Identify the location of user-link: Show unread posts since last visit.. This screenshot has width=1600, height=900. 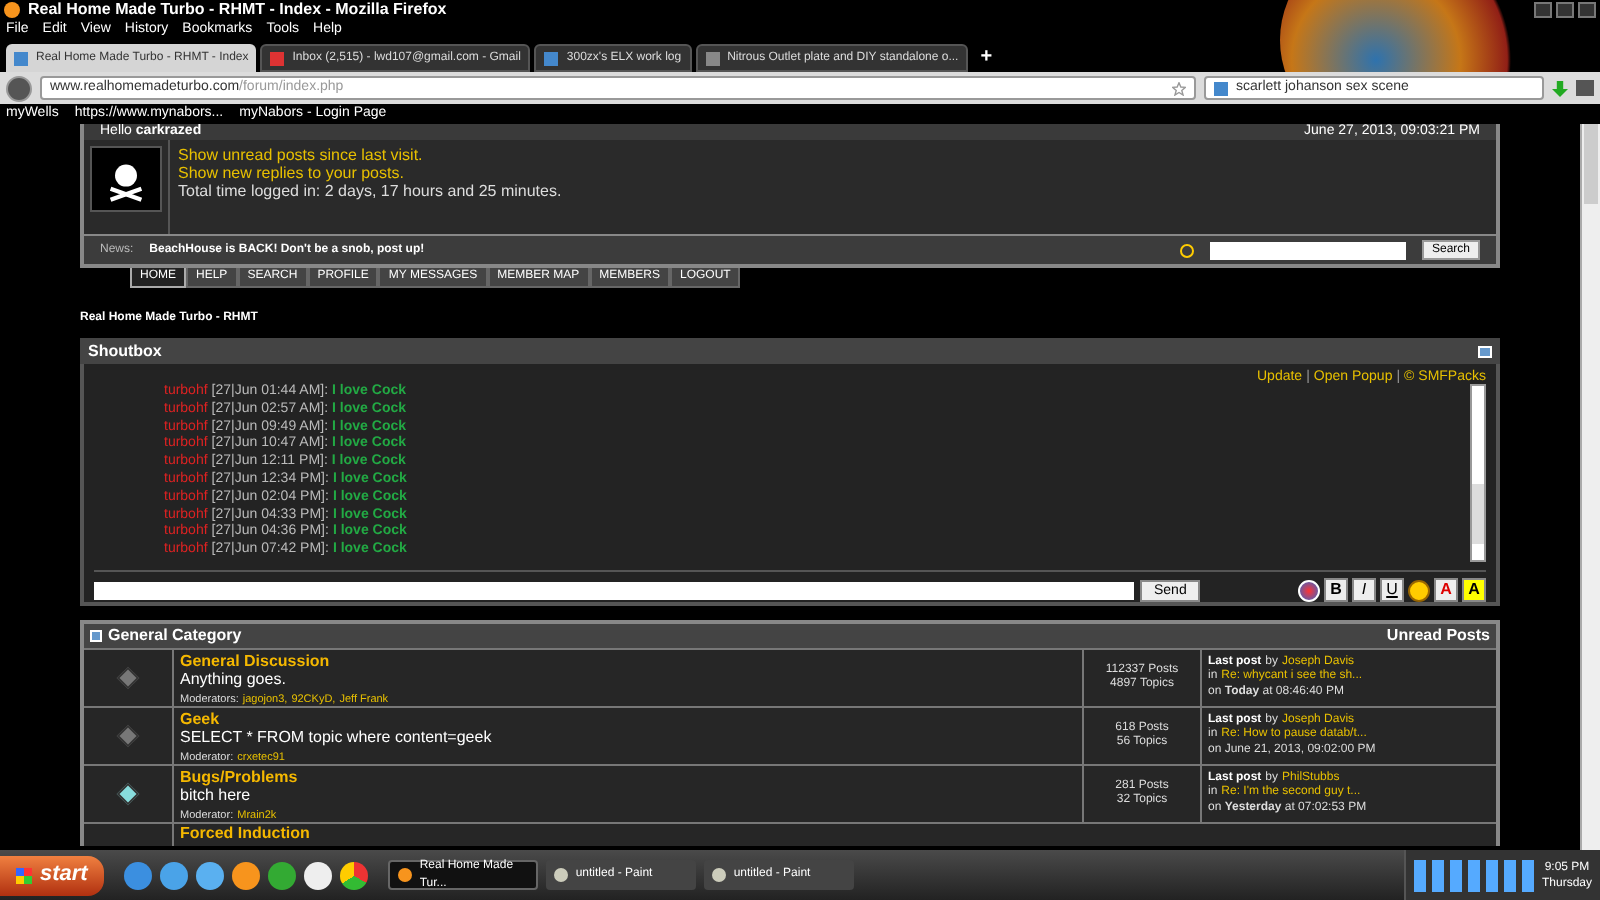
(370, 155).